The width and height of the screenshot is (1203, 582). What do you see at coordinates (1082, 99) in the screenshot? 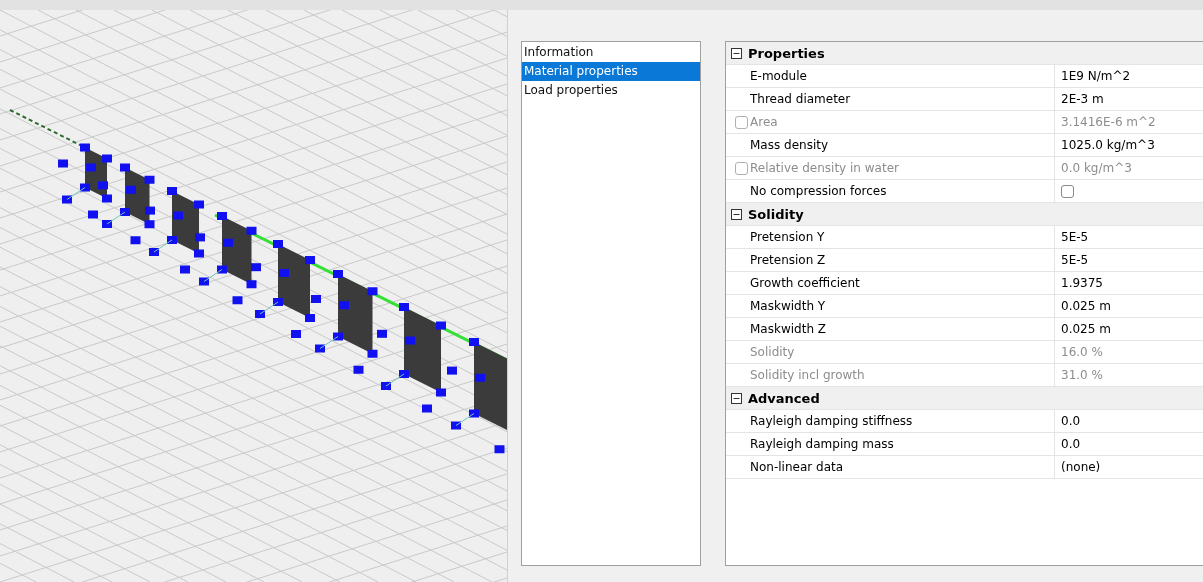
I see `property-value: 2E-3 m` at bounding box center [1082, 99].